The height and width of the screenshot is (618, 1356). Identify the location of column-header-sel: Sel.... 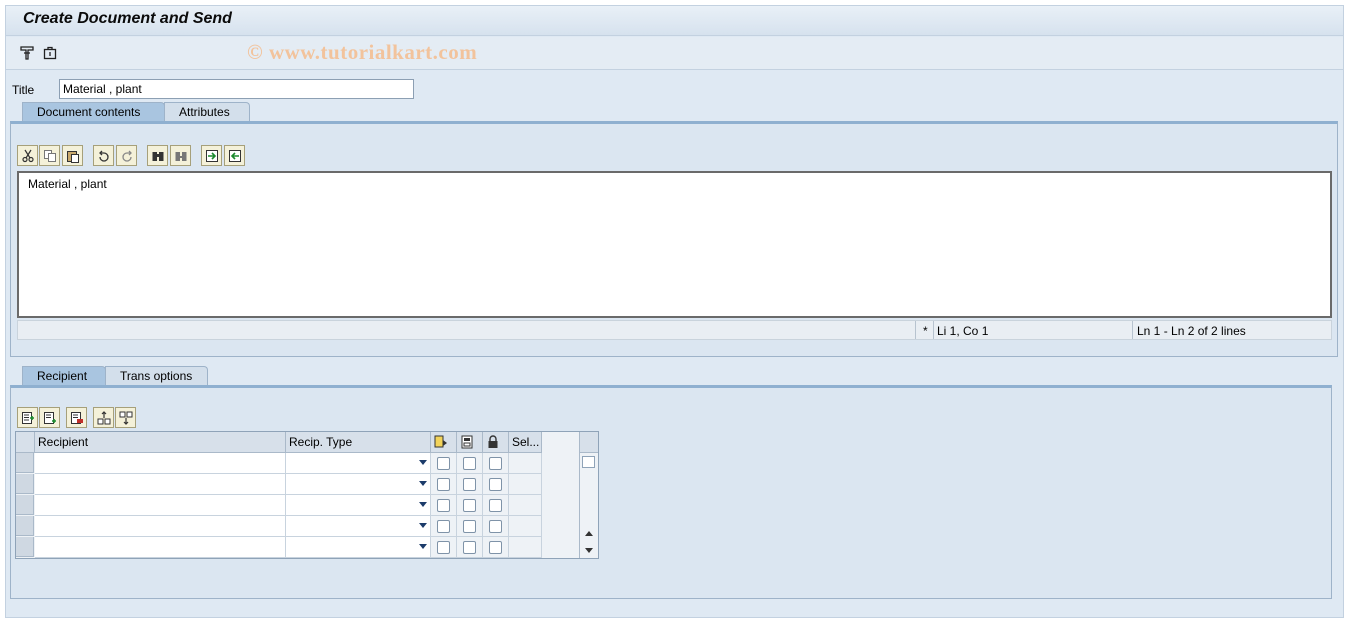
(525, 442).